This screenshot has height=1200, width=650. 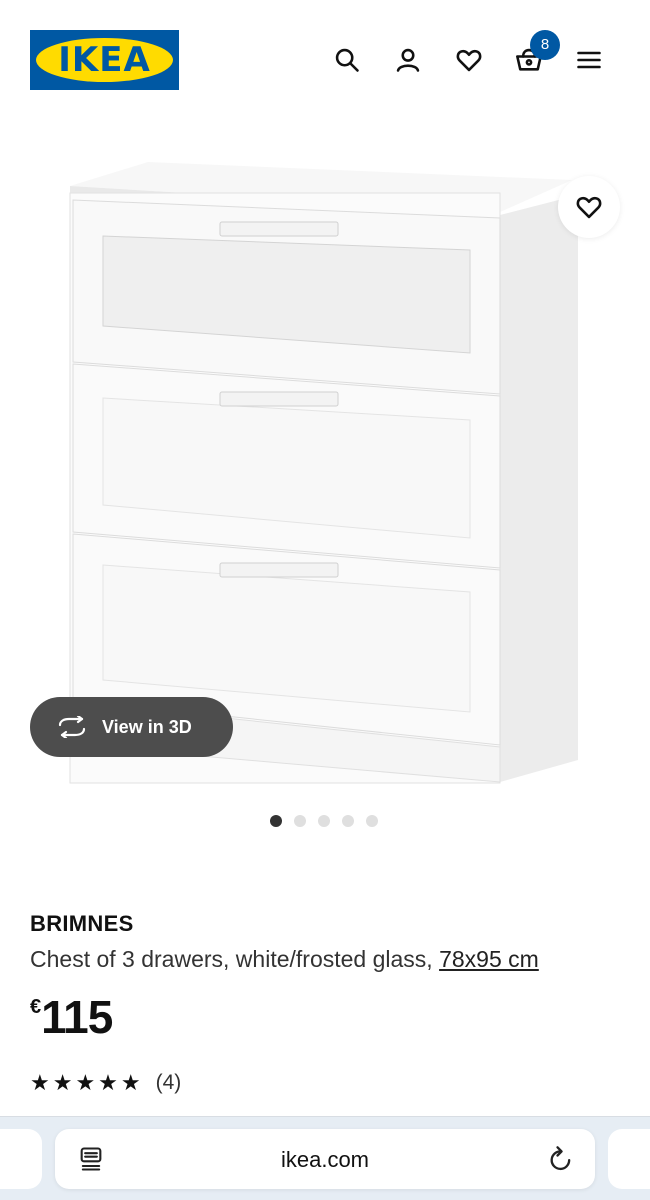 What do you see at coordinates (589, 60) in the screenshot?
I see `menu-icon` at bounding box center [589, 60].